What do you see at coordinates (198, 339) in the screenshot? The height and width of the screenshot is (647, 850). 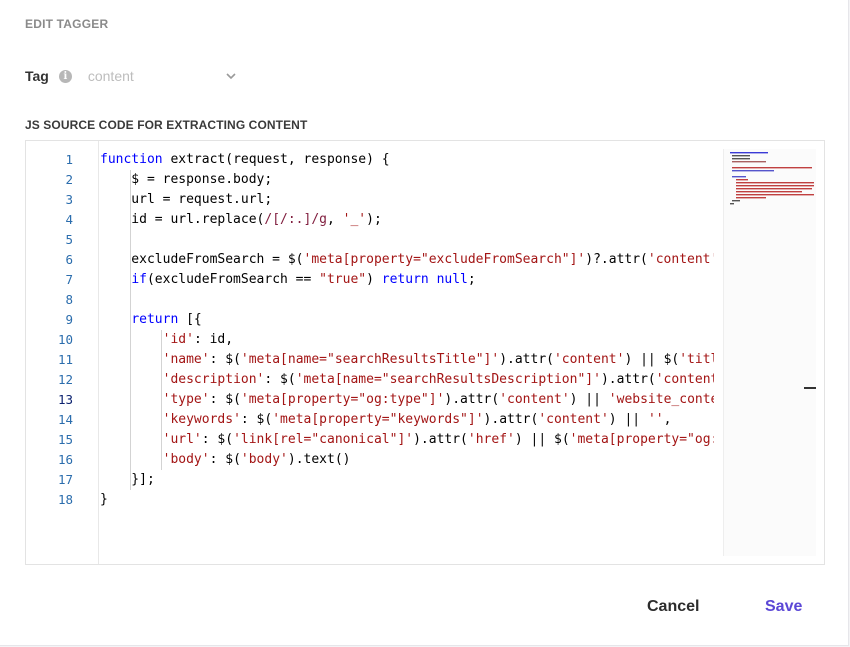 I see `code-line: 'id': id,` at bounding box center [198, 339].